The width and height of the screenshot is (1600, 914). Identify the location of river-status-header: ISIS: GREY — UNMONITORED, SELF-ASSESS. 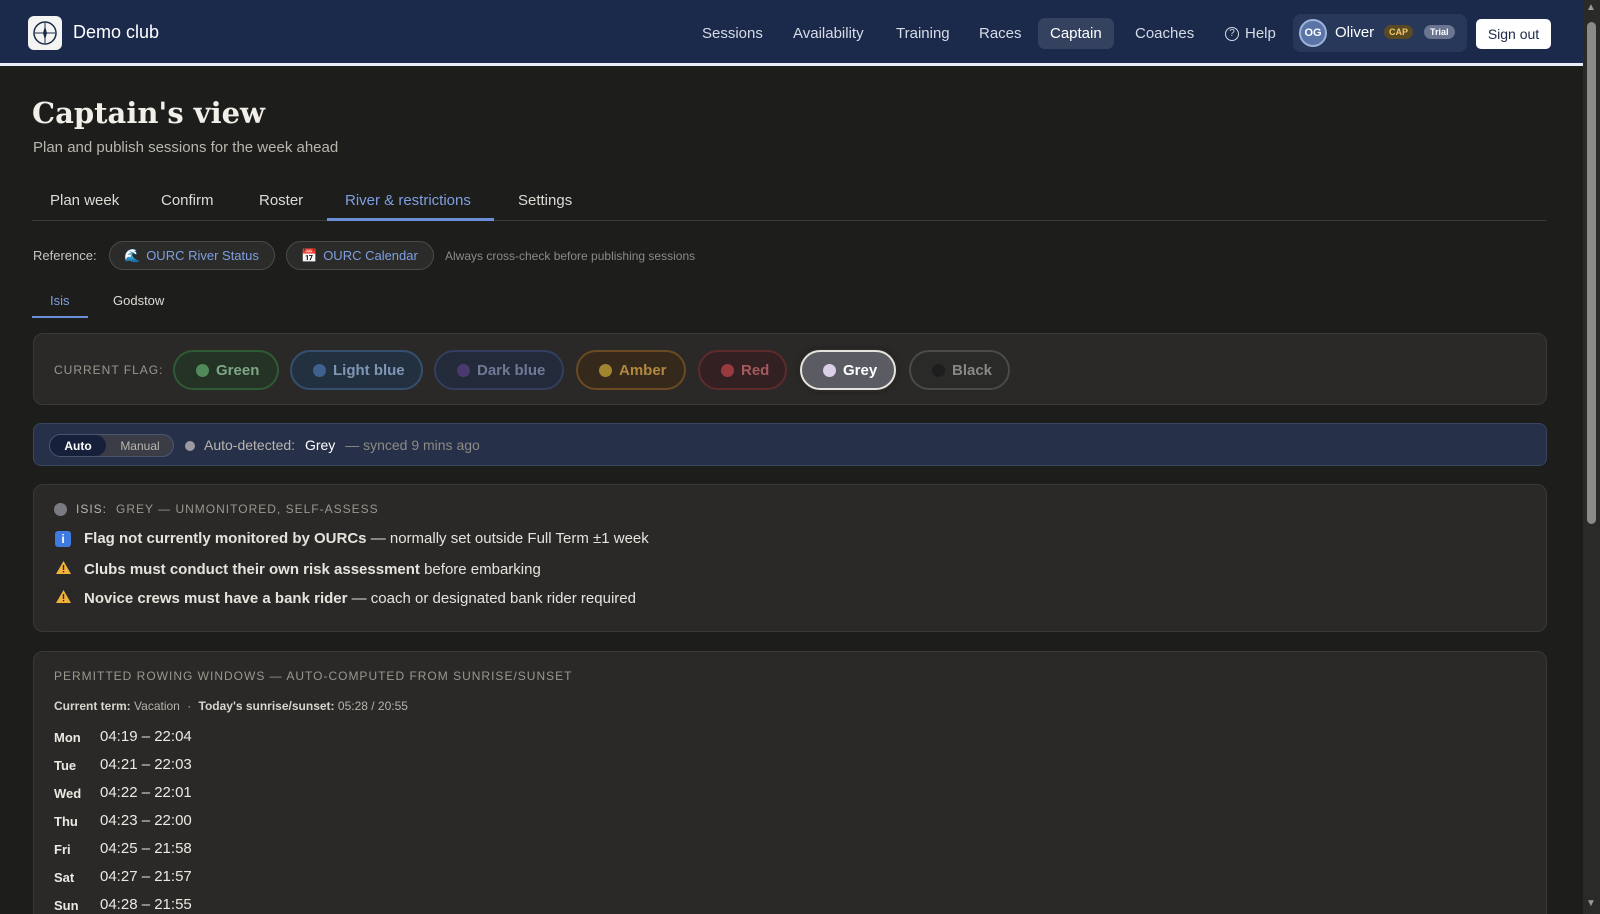
(216, 509).